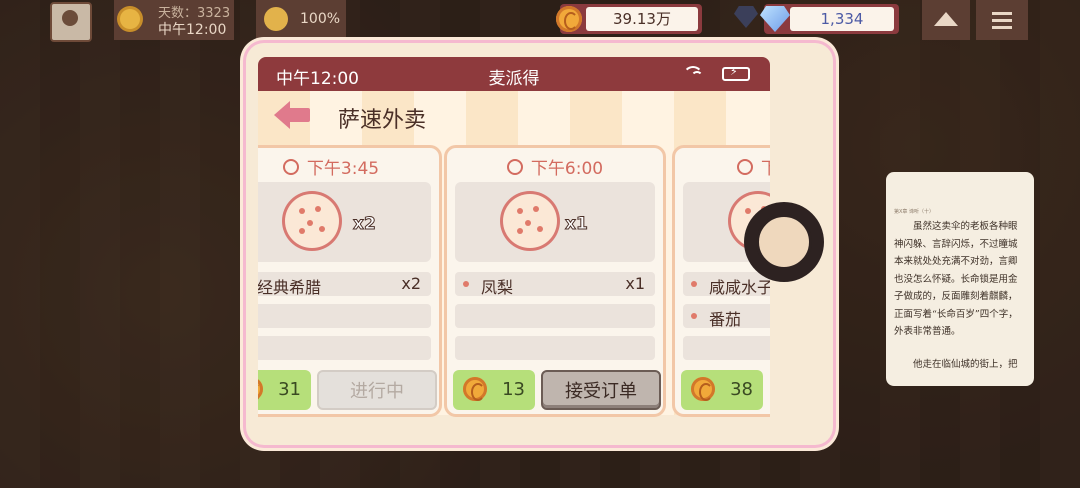 This screenshot has height=488, width=1080. I want to click on reader-paragraph: 他走在临仙城的街上，把, so click(965, 364).